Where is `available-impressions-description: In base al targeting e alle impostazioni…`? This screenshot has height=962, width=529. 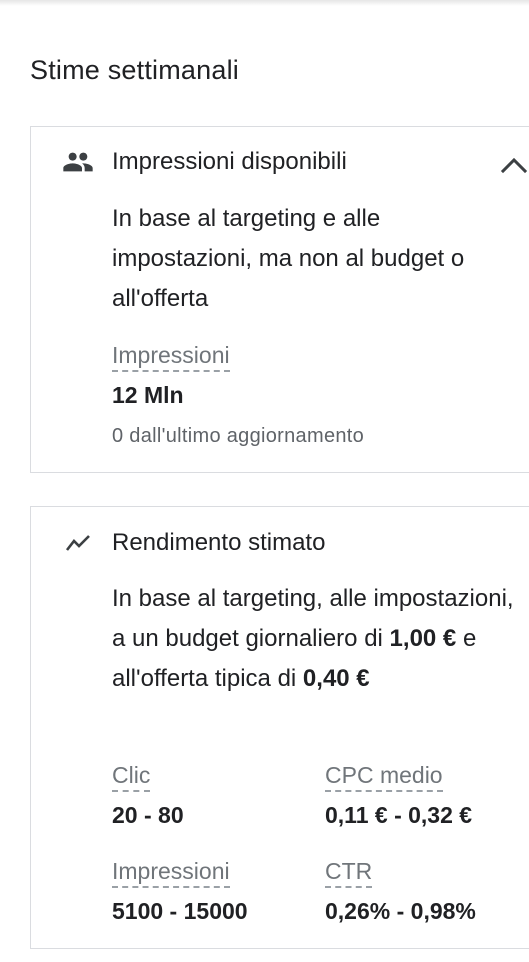
available-impressions-description: In base al targeting e alle impostazioni… is located at coordinates (288, 258).